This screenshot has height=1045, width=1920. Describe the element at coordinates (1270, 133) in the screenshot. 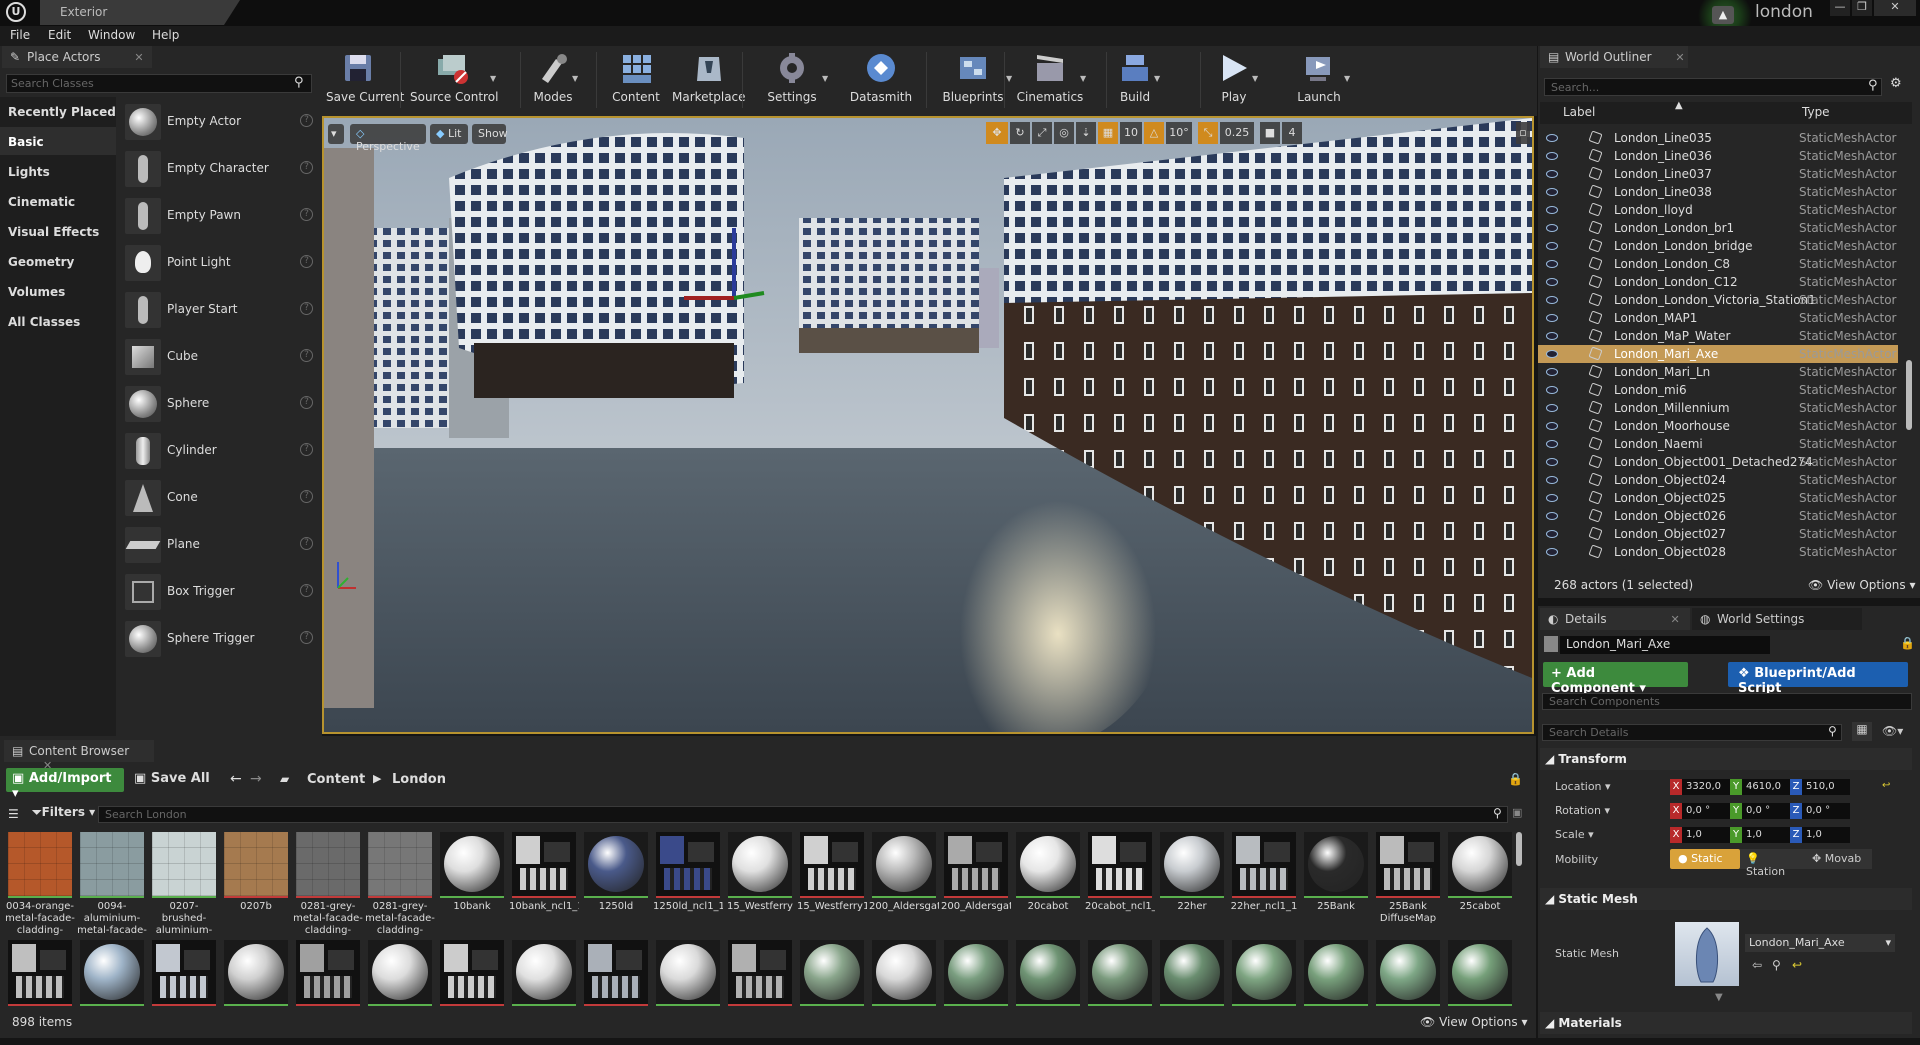

I see `camera-speed-icon: ■` at that location.